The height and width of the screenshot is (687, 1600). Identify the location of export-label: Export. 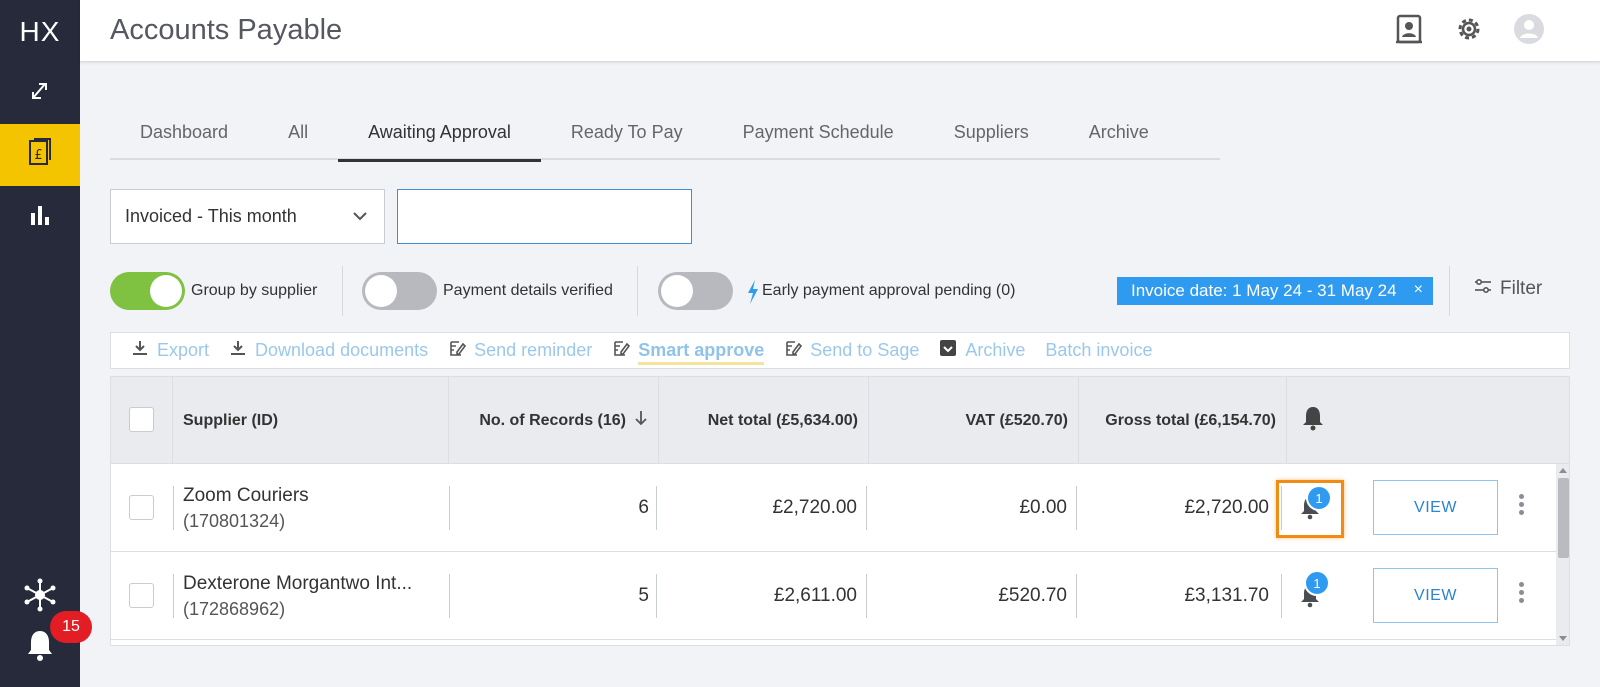
(183, 350).